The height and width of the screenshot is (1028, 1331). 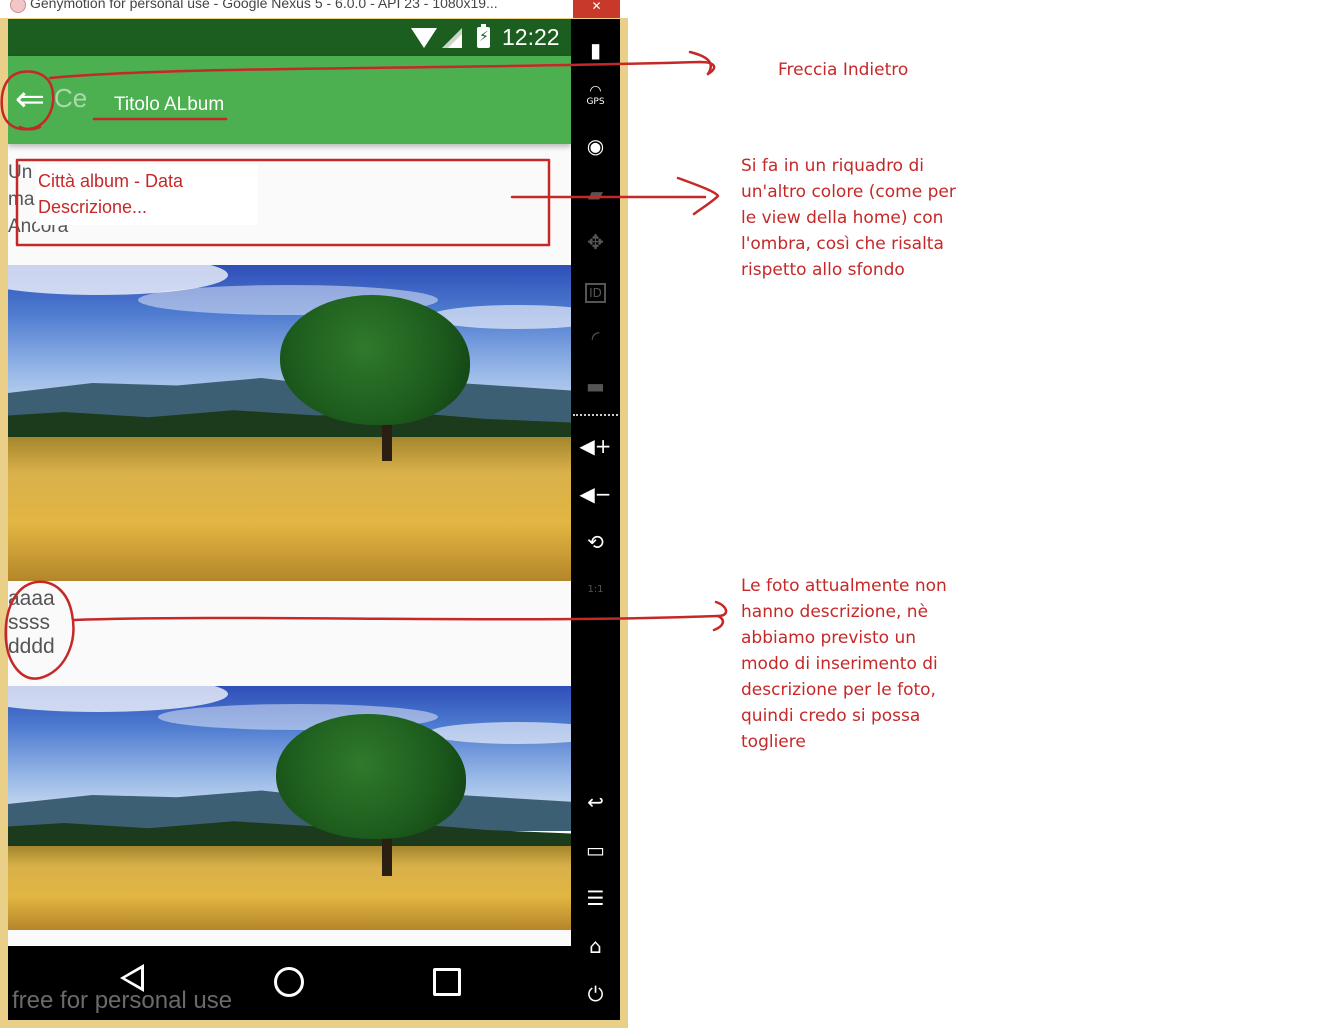 What do you see at coordinates (595, 415) in the screenshot?
I see `toolbar-separator` at bounding box center [595, 415].